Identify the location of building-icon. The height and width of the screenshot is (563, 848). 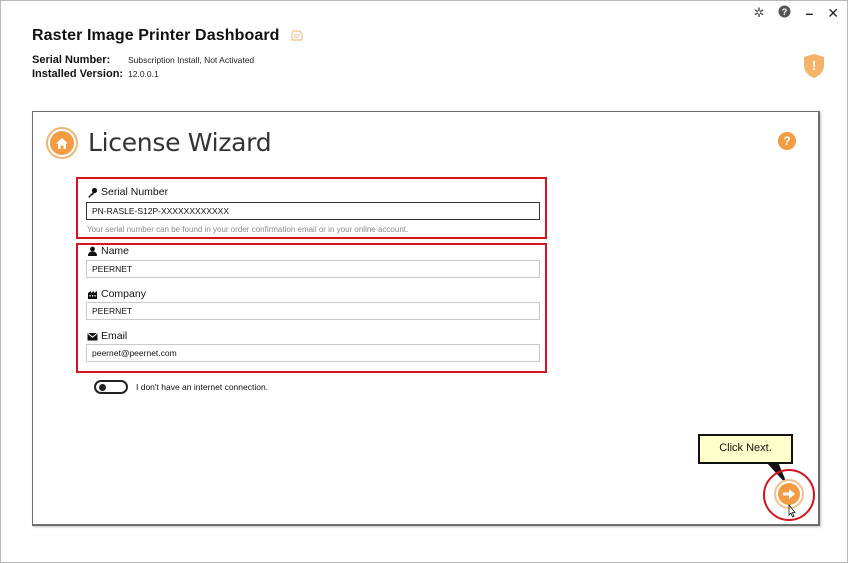
(92, 294).